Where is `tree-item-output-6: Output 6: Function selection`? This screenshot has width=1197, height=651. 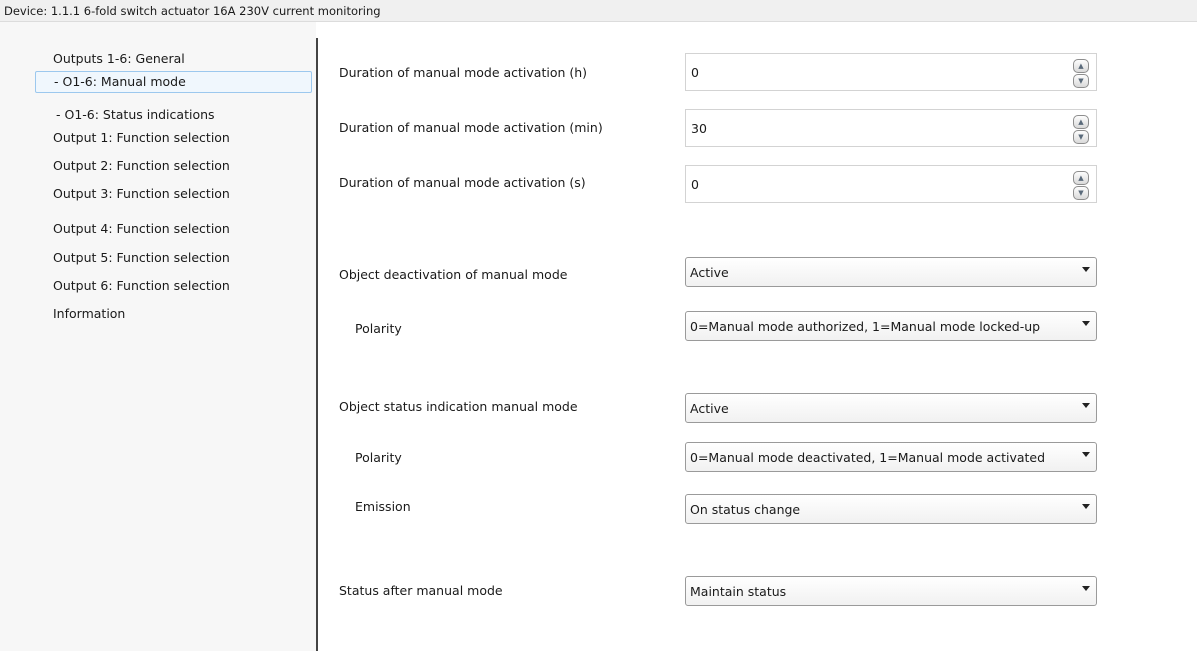
tree-item-output-6: Output 6: Function selection is located at coordinates (165, 286).